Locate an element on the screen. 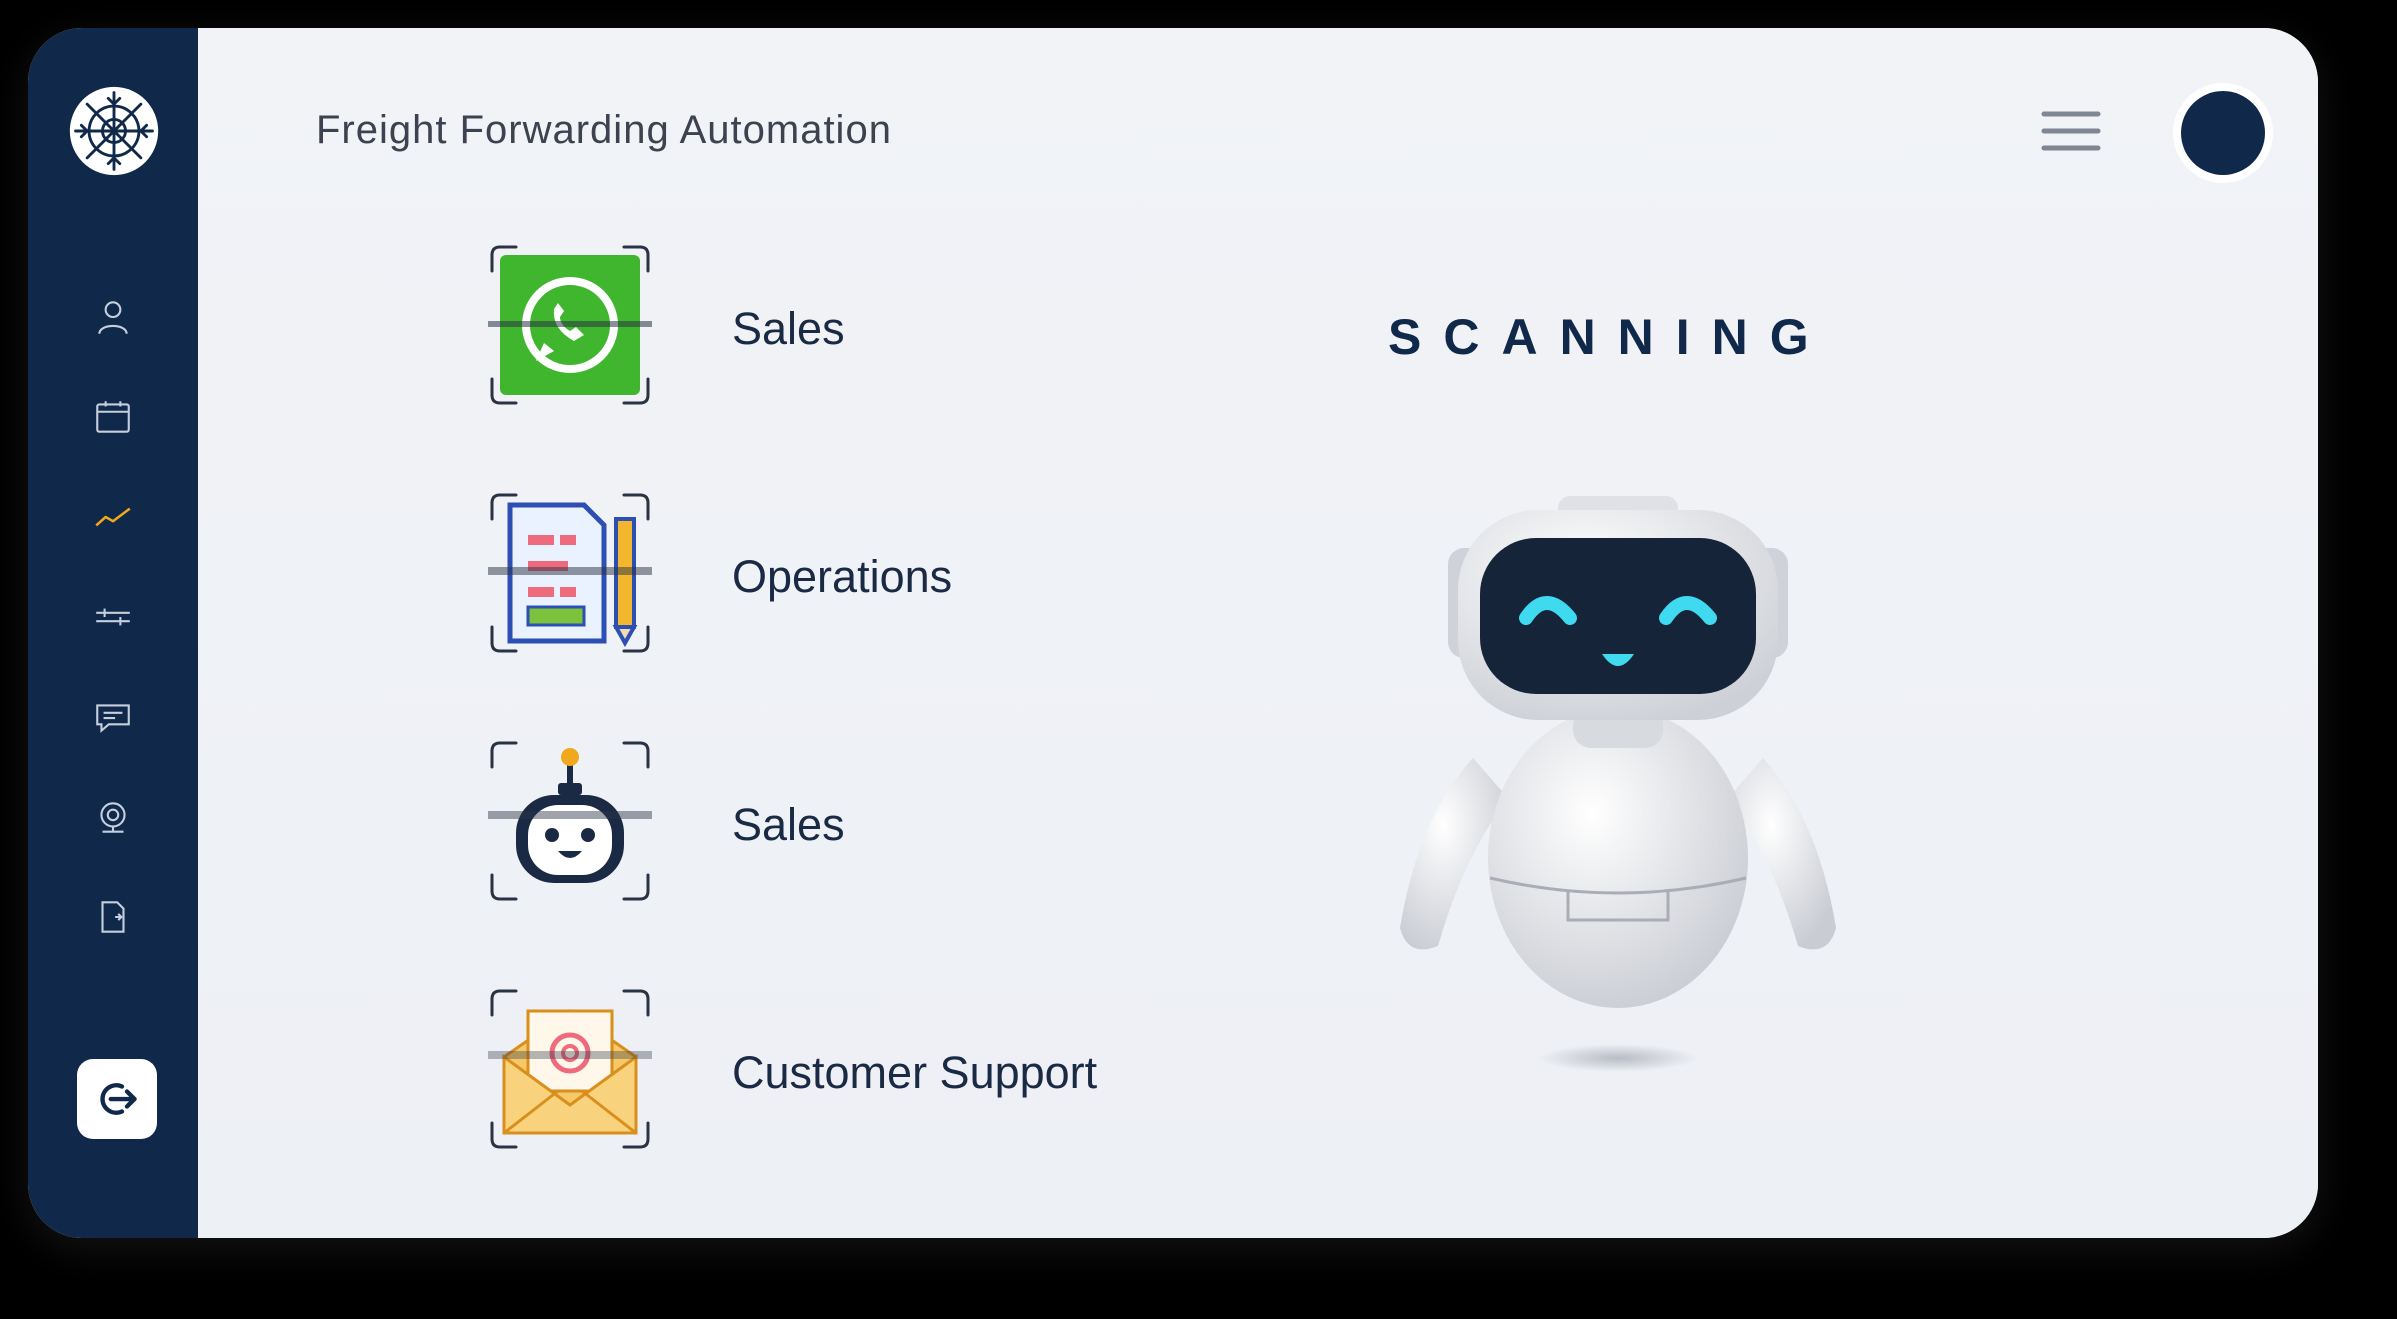 The height and width of the screenshot is (1319, 2397). chatbot-icon is located at coordinates (570, 821).